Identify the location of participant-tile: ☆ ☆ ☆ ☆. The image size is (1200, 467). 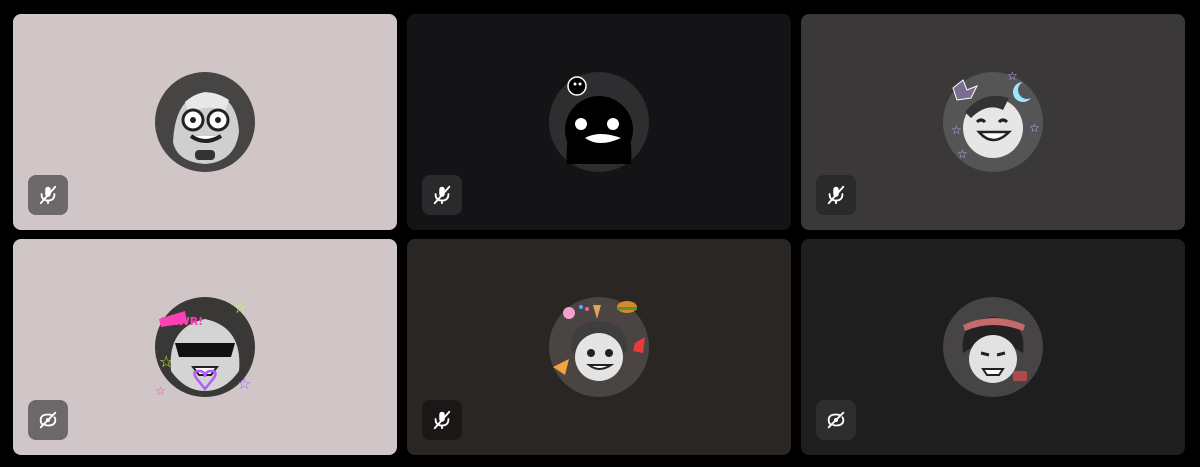
(993, 122).